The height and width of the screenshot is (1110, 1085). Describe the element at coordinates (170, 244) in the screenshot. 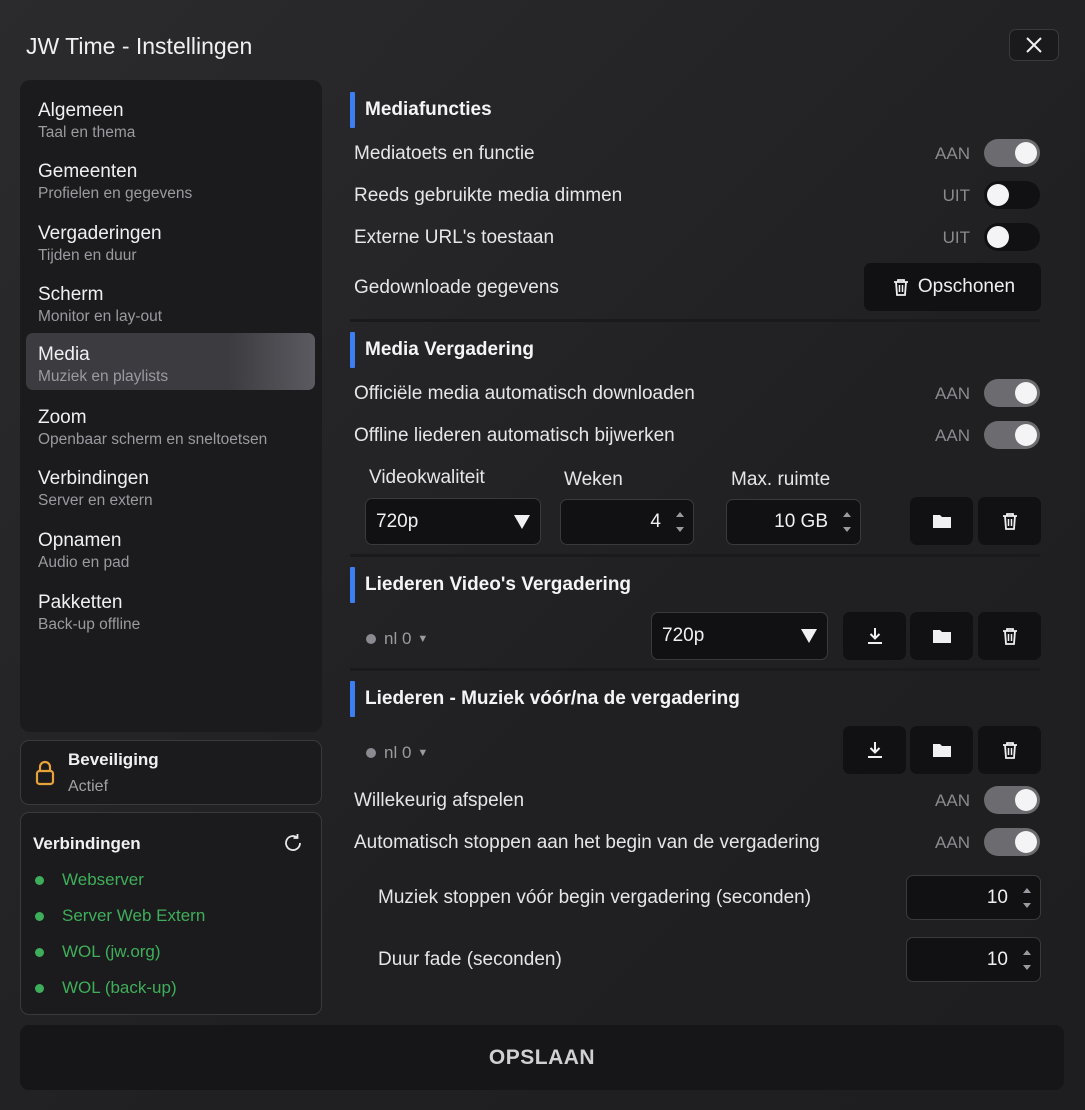

I see `sidebar-item-vergaderingen: Vergaderingen Tijden en duur` at that location.